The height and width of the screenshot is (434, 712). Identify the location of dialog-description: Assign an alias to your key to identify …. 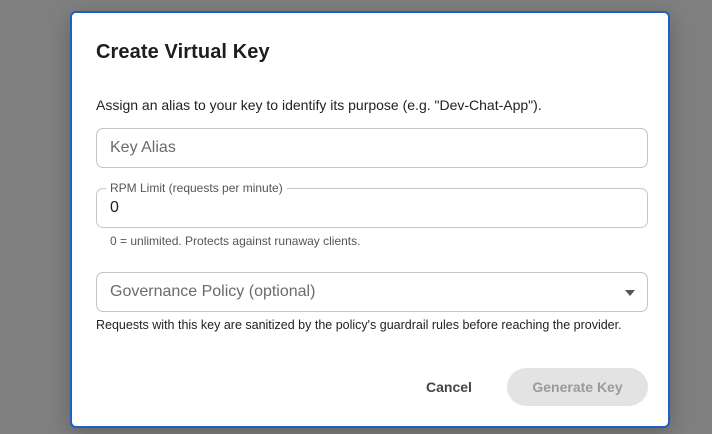
(319, 105).